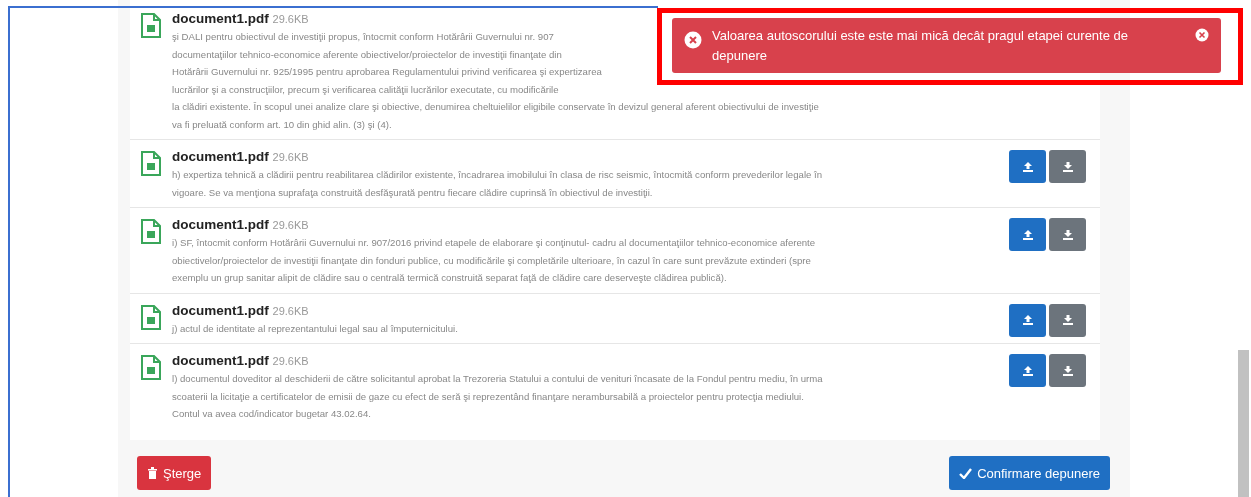 The image size is (1251, 497). Describe the element at coordinates (1202, 35) in the screenshot. I see `close-icon` at that location.